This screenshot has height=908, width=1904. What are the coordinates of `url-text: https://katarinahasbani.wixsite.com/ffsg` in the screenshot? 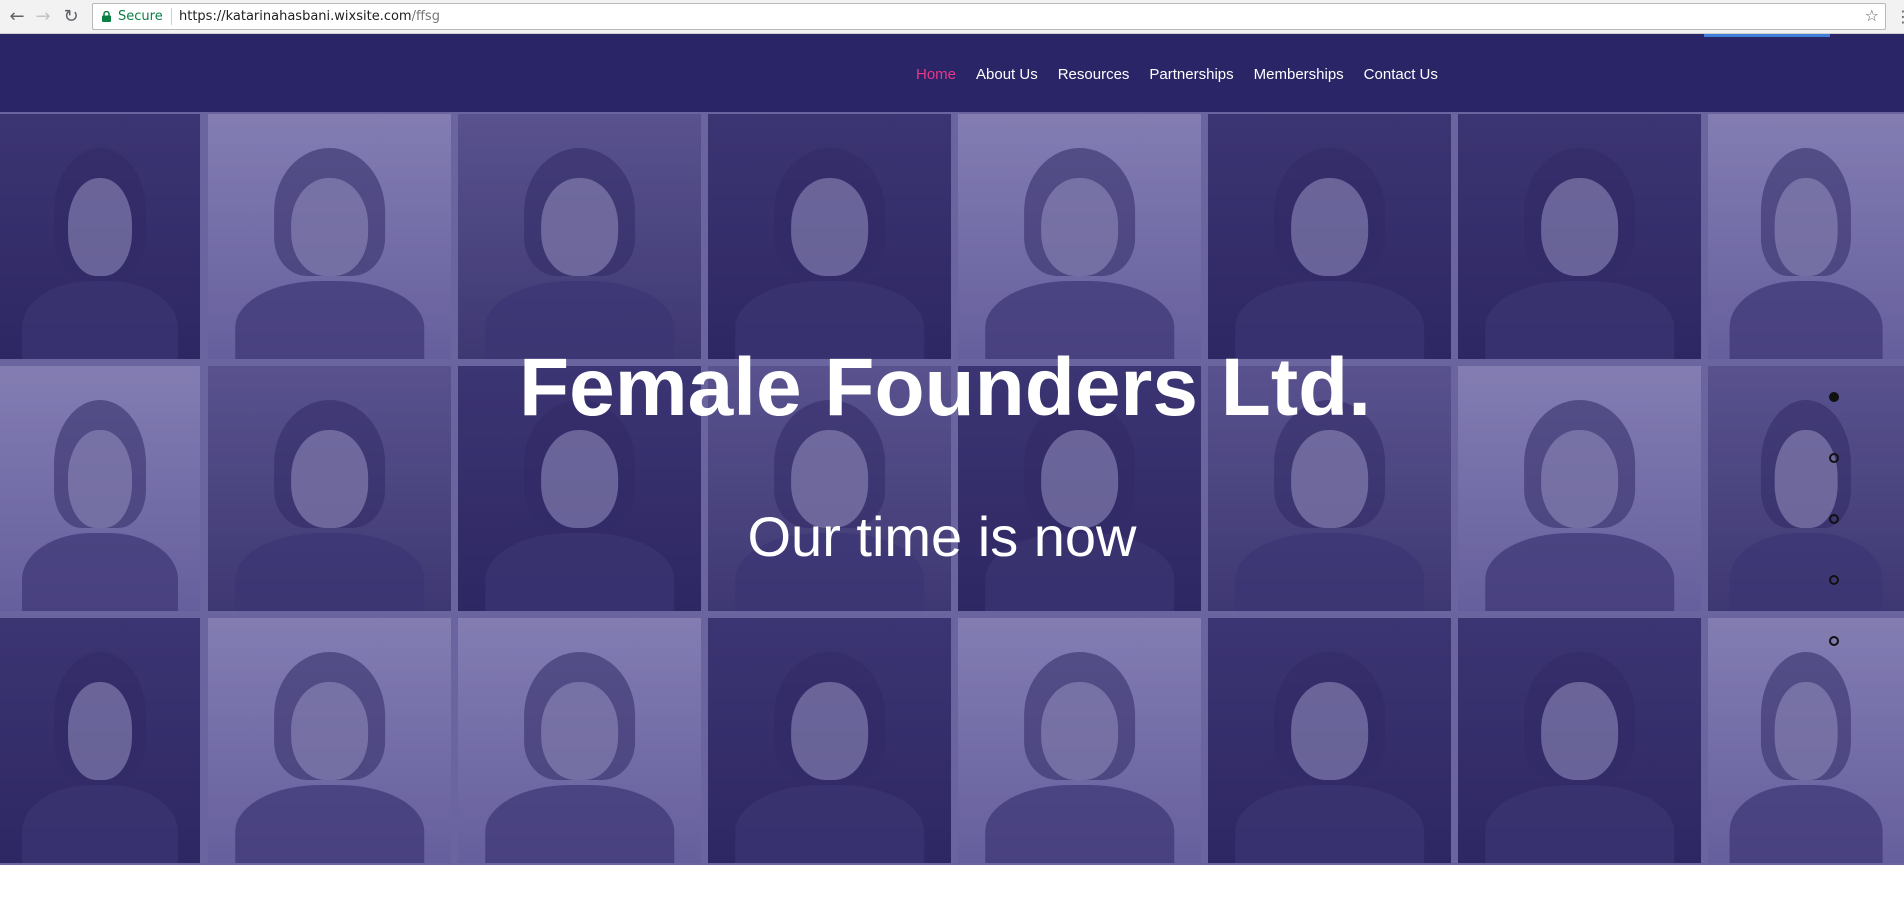 It's located at (309, 16).